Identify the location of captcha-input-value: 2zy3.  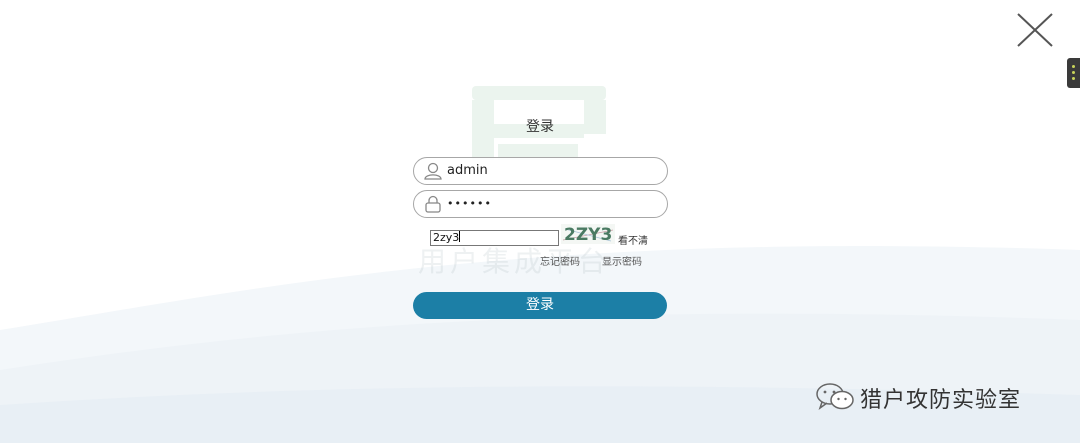
(446, 237).